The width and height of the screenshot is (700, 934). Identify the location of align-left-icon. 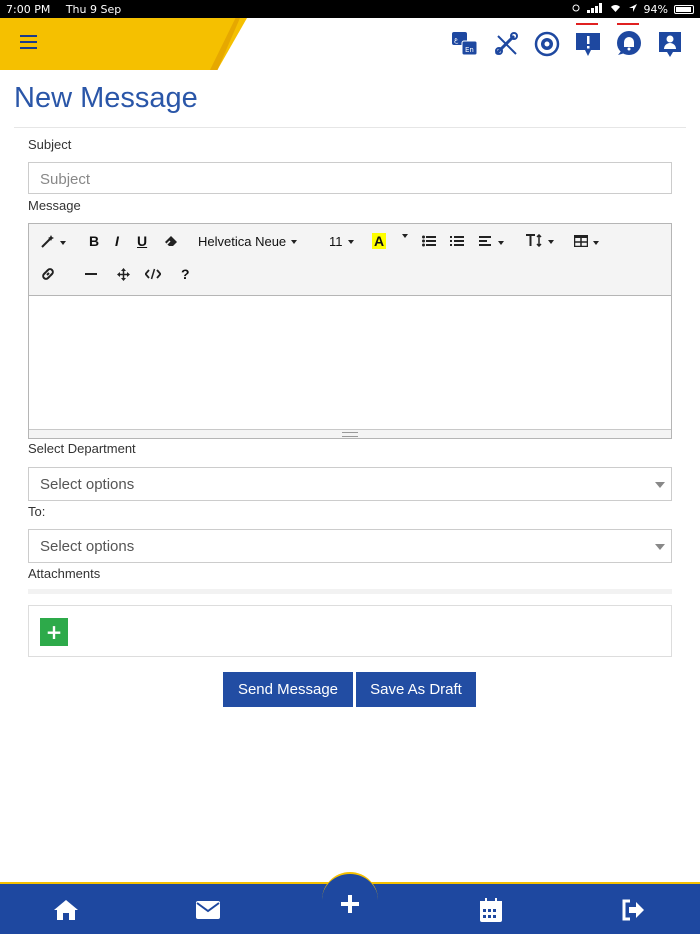
(486, 242).